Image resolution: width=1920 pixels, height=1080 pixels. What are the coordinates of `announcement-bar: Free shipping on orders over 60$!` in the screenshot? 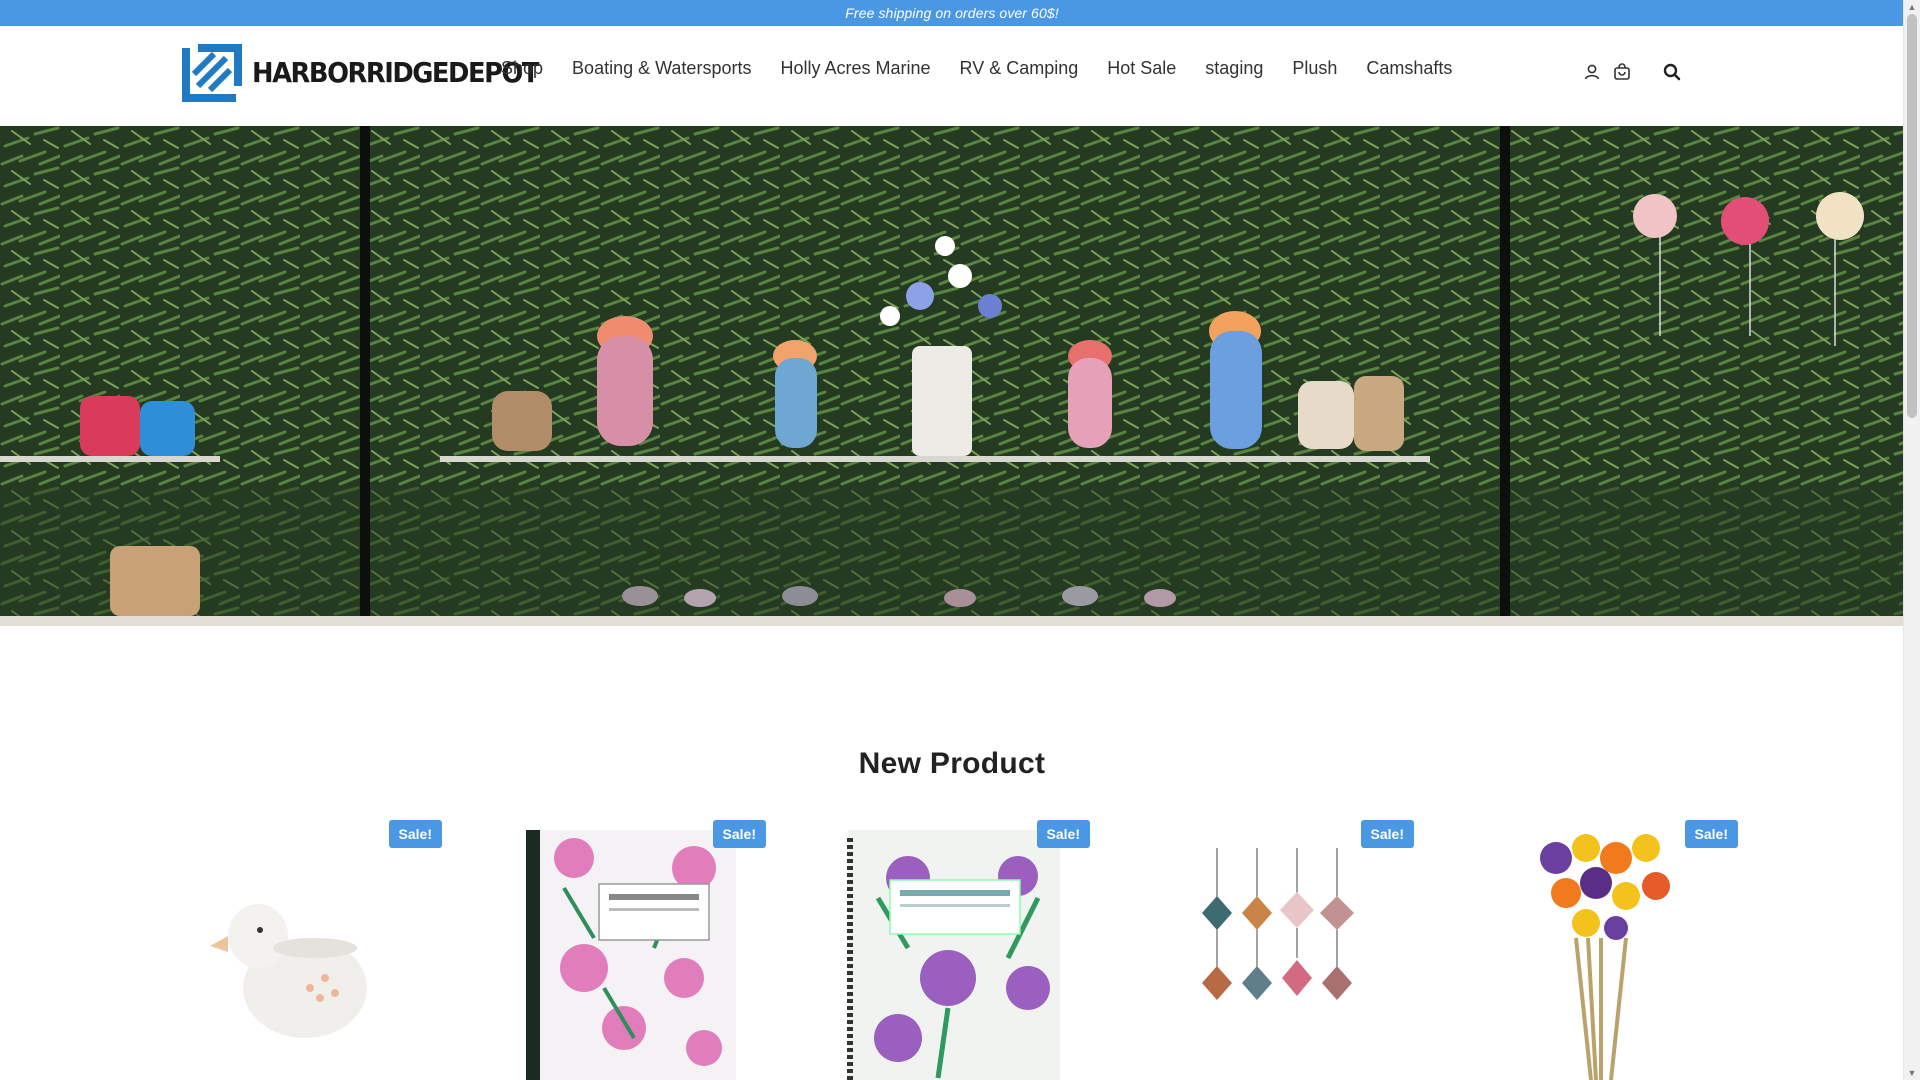 It's located at (952, 13).